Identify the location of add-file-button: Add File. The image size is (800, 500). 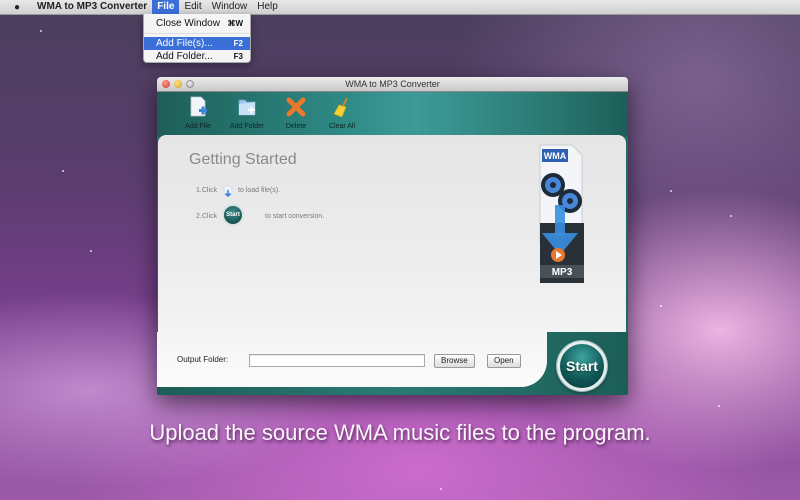
(198, 113).